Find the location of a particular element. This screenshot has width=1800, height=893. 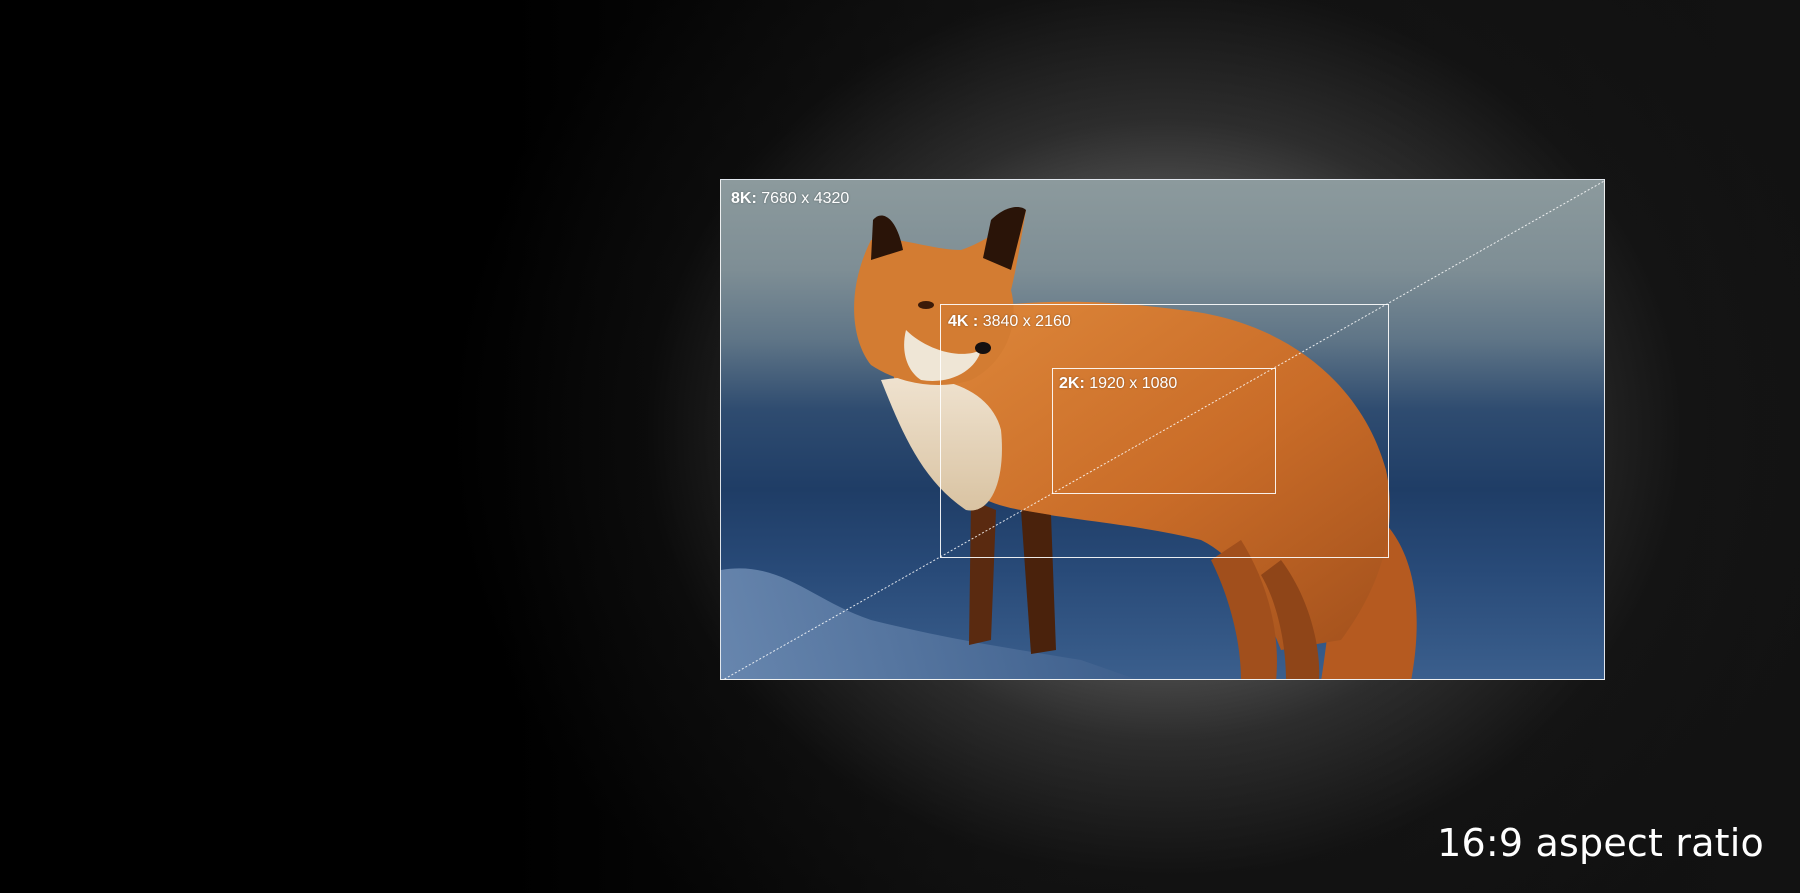

aspect-ratio-caption: 16:9 aspect ratio is located at coordinates (1600, 843).